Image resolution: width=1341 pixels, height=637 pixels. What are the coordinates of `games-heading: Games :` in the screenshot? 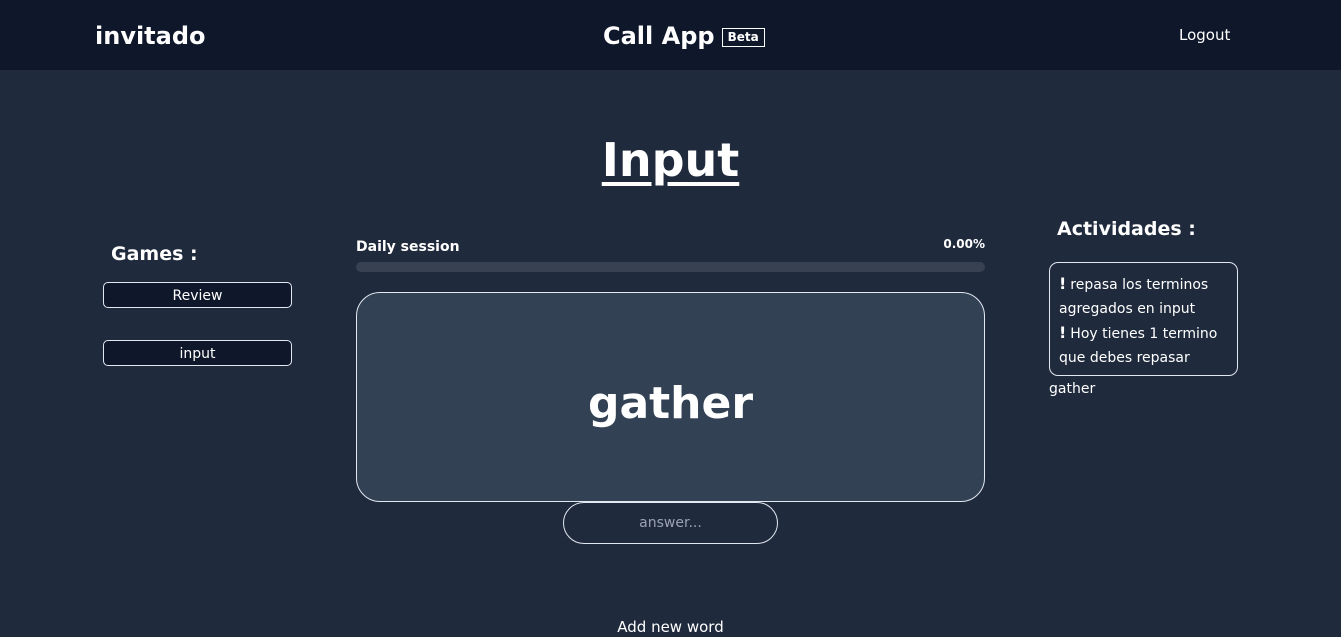 It's located at (154, 254).